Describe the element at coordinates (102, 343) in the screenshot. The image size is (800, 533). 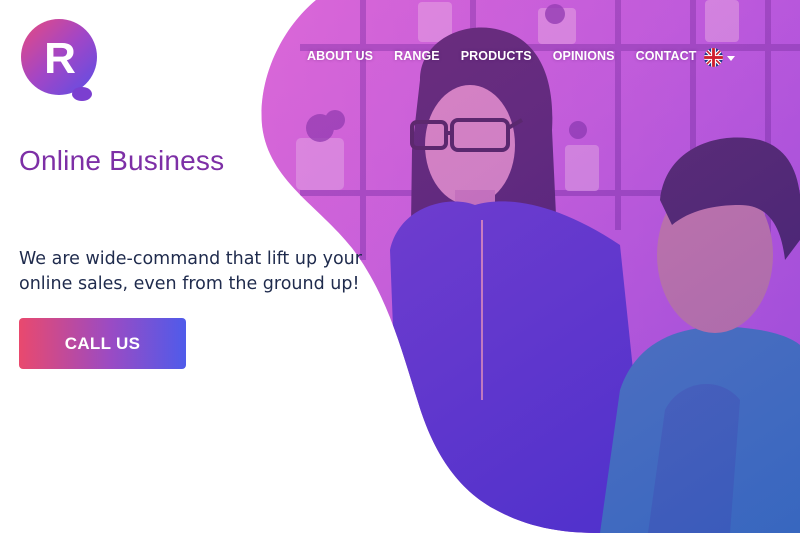
I see `call-us-button: CALL US` at that location.